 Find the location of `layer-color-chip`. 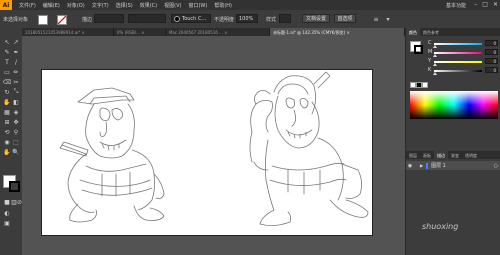

layer-color-chip is located at coordinates (427, 165).